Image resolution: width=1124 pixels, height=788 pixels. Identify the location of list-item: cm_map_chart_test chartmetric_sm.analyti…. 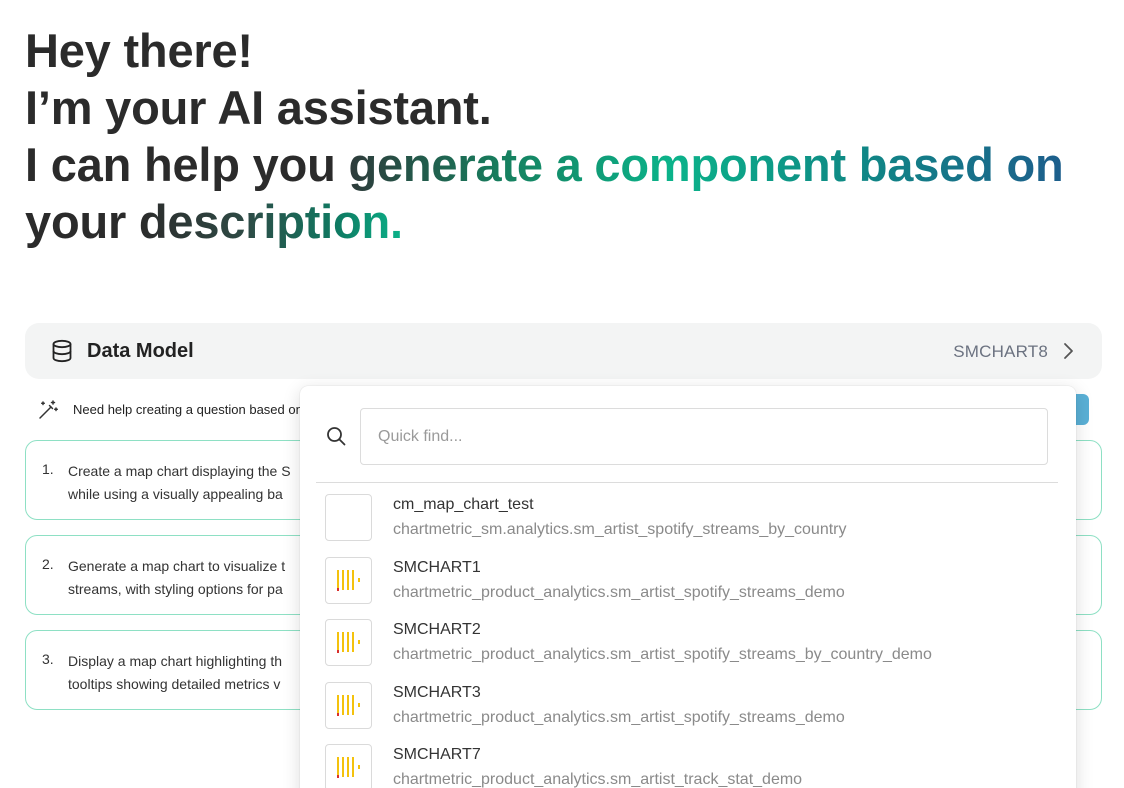
(688, 521).